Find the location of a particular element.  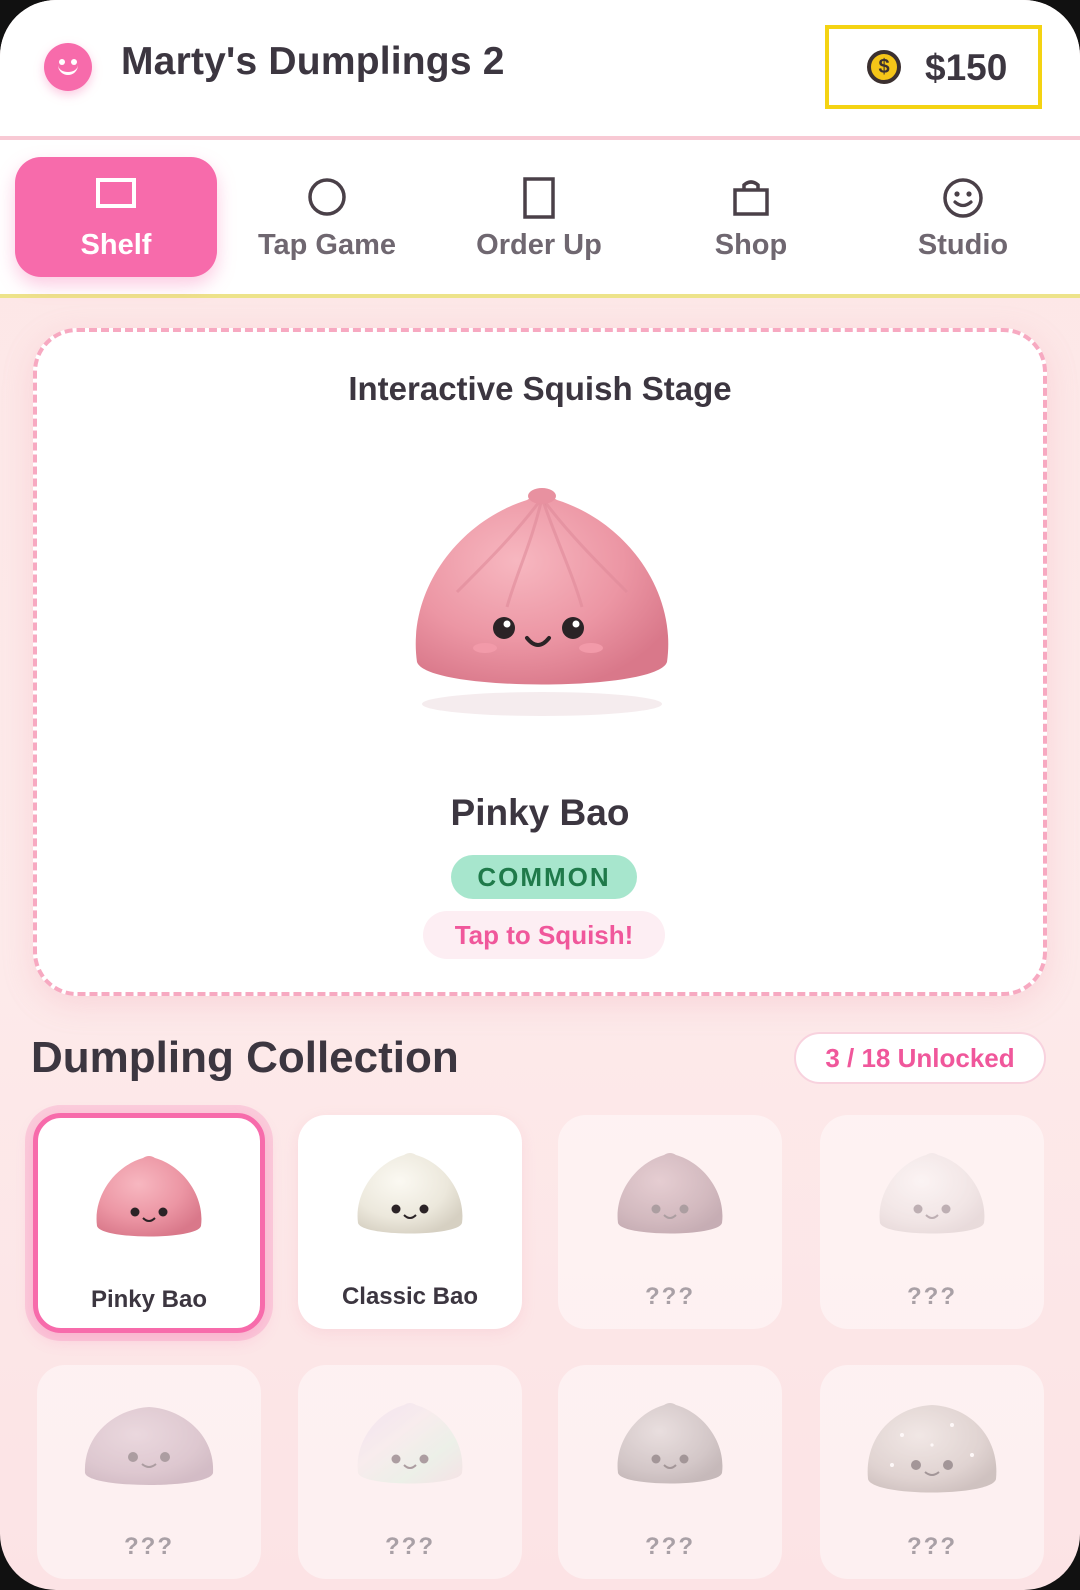

white-dumpling-icon is located at coordinates (932, 1197).